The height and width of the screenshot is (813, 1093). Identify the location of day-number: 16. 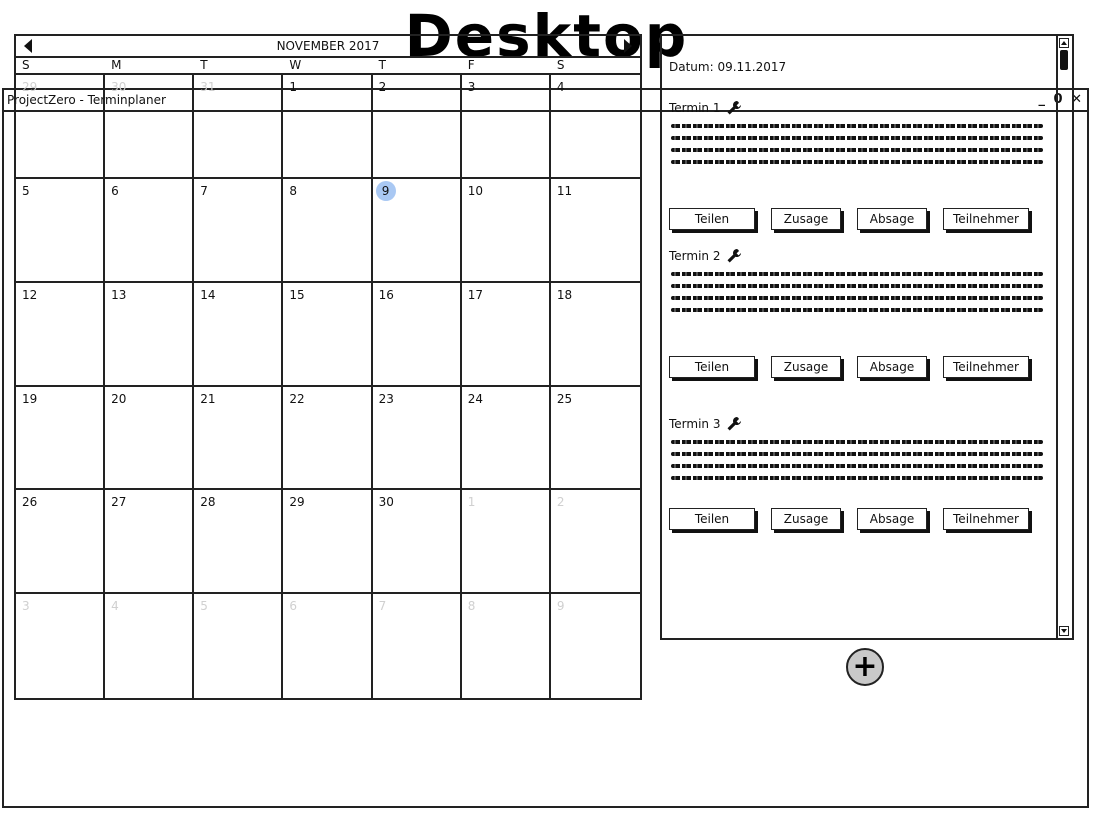
(386, 294).